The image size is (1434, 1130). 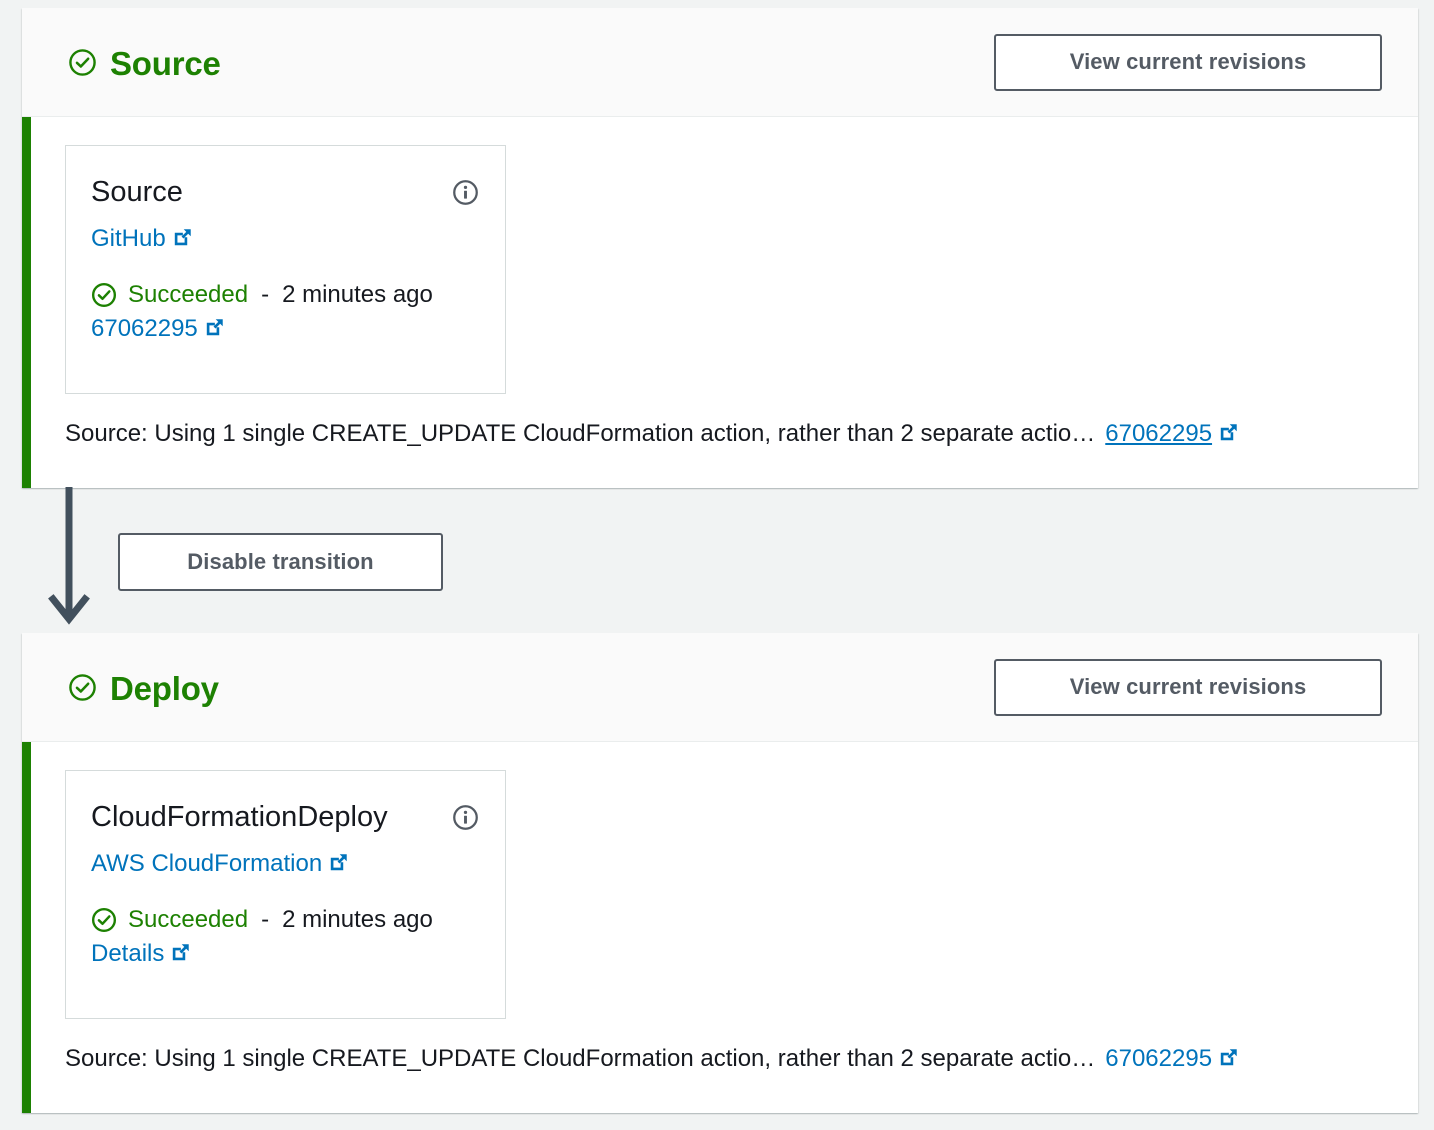 I want to click on stage-name-label: Deploy, so click(x=164, y=688).